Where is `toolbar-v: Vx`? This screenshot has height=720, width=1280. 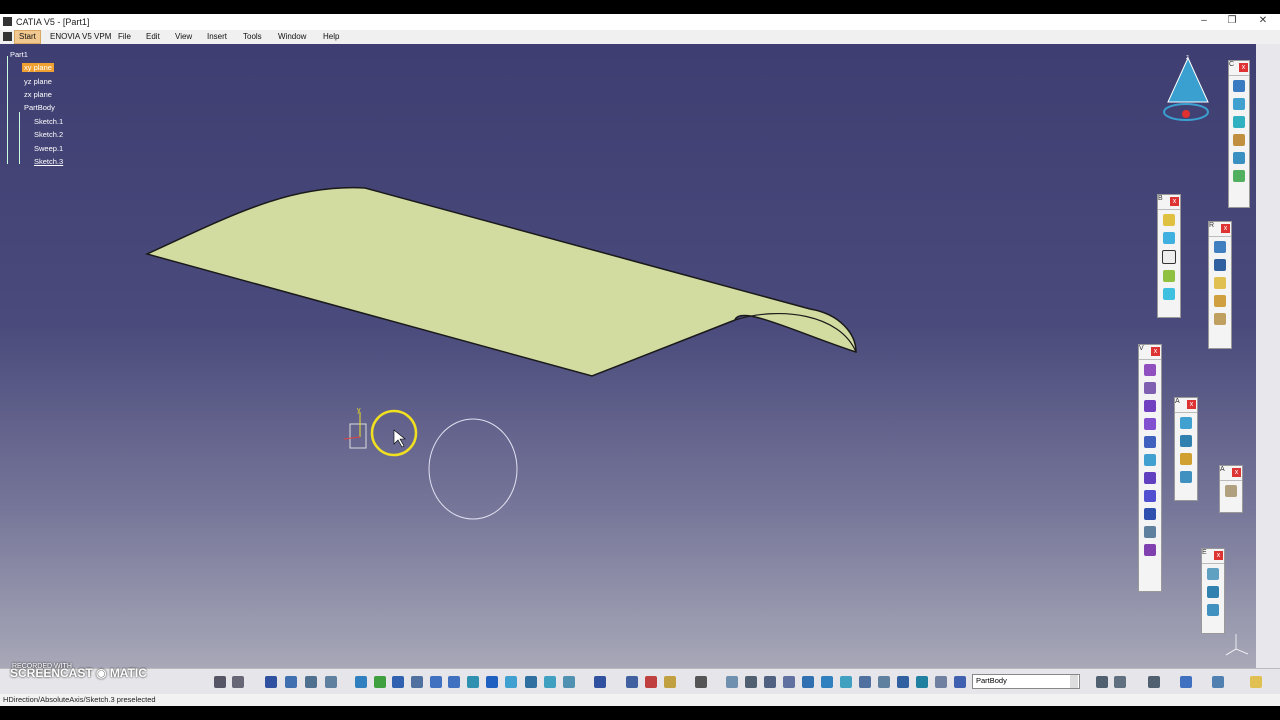
toolbar-v: Vx is located at coordinates (1150, 468).